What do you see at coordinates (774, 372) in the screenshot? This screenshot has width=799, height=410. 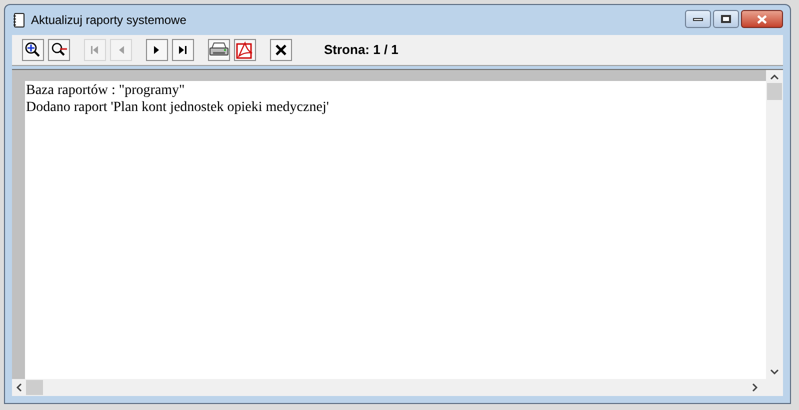 I see `scroll-down-icon` at bounding box center [774, 372].